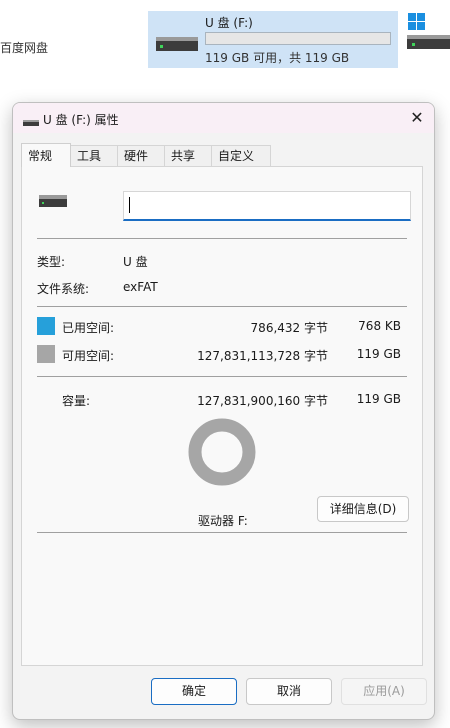 Image resolution: width=450 pixels, height=728 pixels. What do you see at coordinates (378, 354) in the screenshot?
I see `free-space-size: 119 GB` at bounding box center [378, 354].